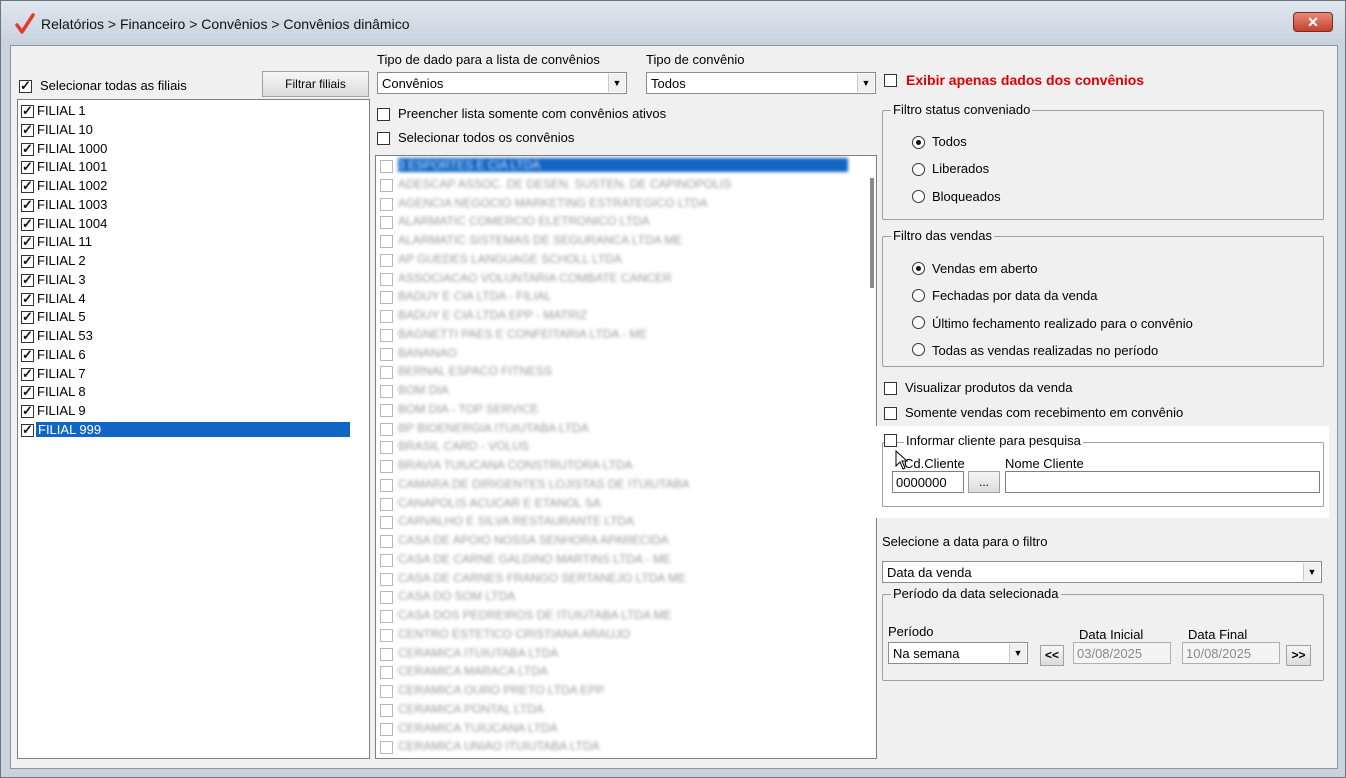  Describe the element at coordinates (1231, 653) in the screenshot. I see `data-final-input: 10/08/2025` at that location.